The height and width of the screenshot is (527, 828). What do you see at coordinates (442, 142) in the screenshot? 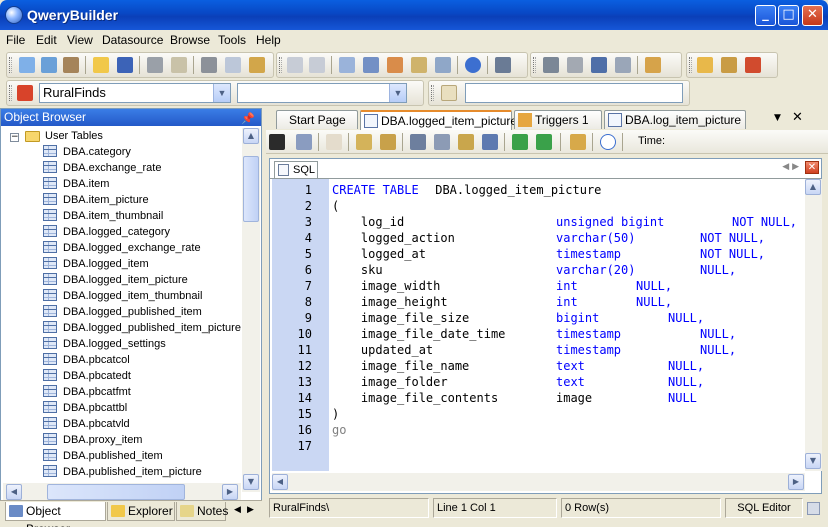
I see `outdent-icon` at bounding box center [442, 142].